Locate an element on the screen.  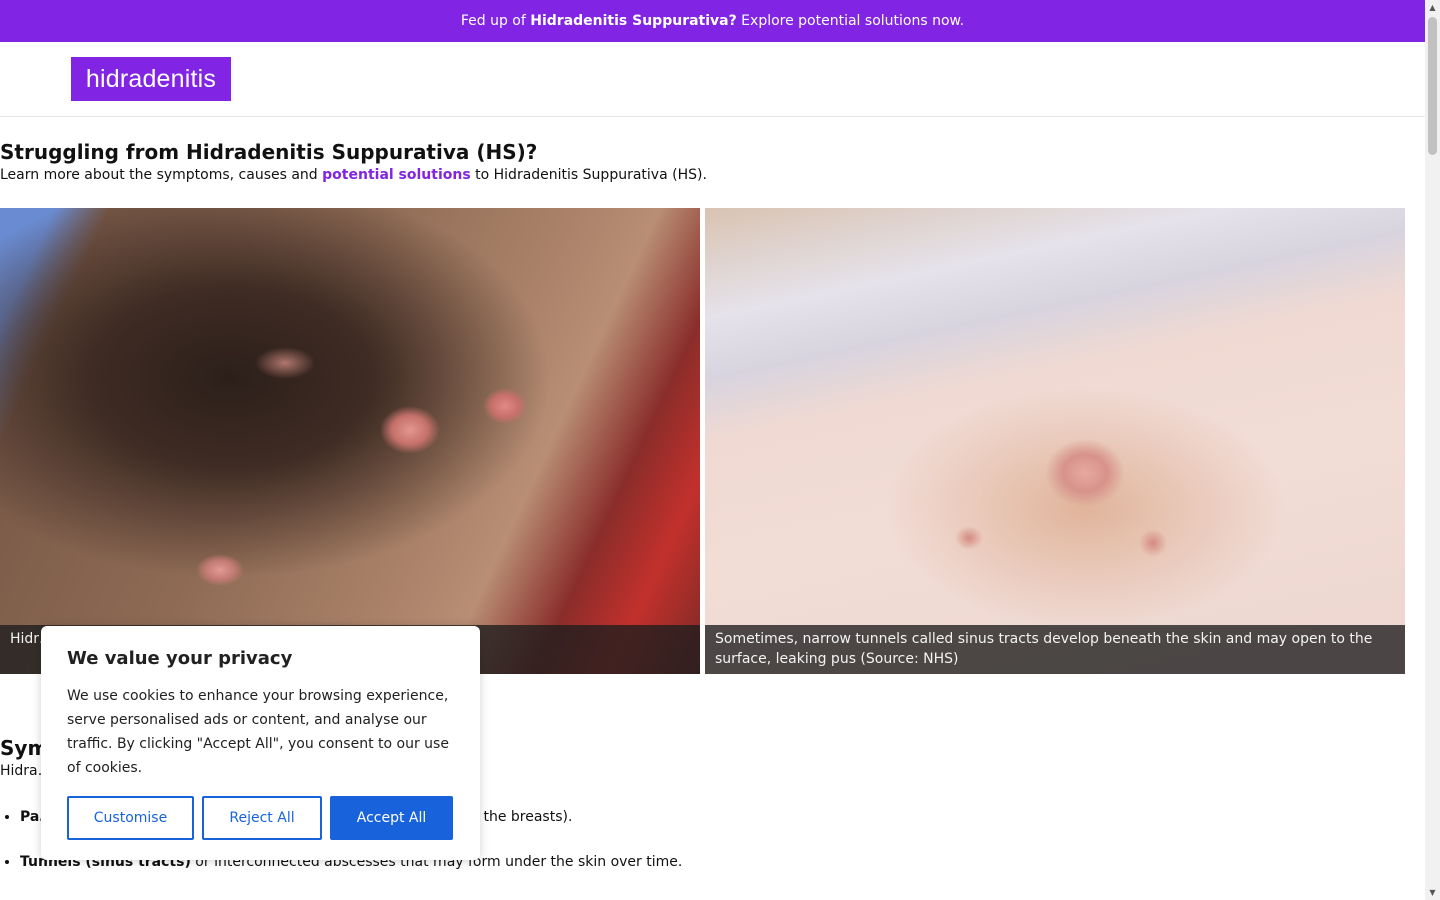
cookie-buttons: Customise Reject All Accept All is located at coordinates (260, 818).